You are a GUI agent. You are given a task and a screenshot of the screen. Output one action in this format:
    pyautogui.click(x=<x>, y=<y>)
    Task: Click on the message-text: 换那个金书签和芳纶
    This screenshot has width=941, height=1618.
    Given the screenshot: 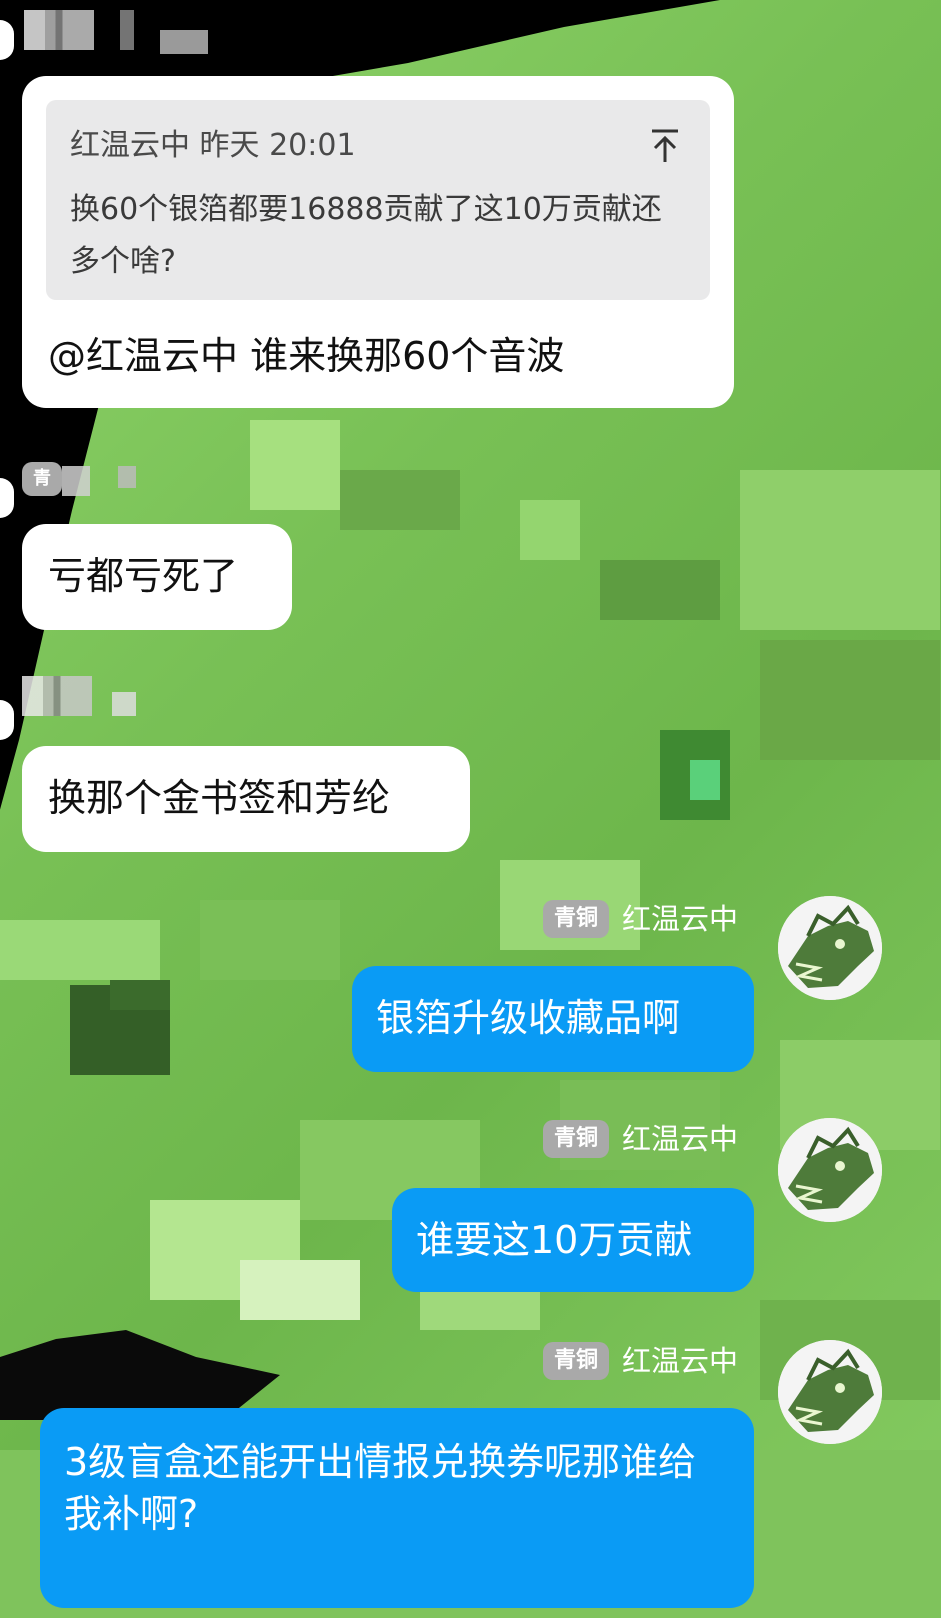 What is the action you would take?
    pyautogui.click(x=219, y=798)
    